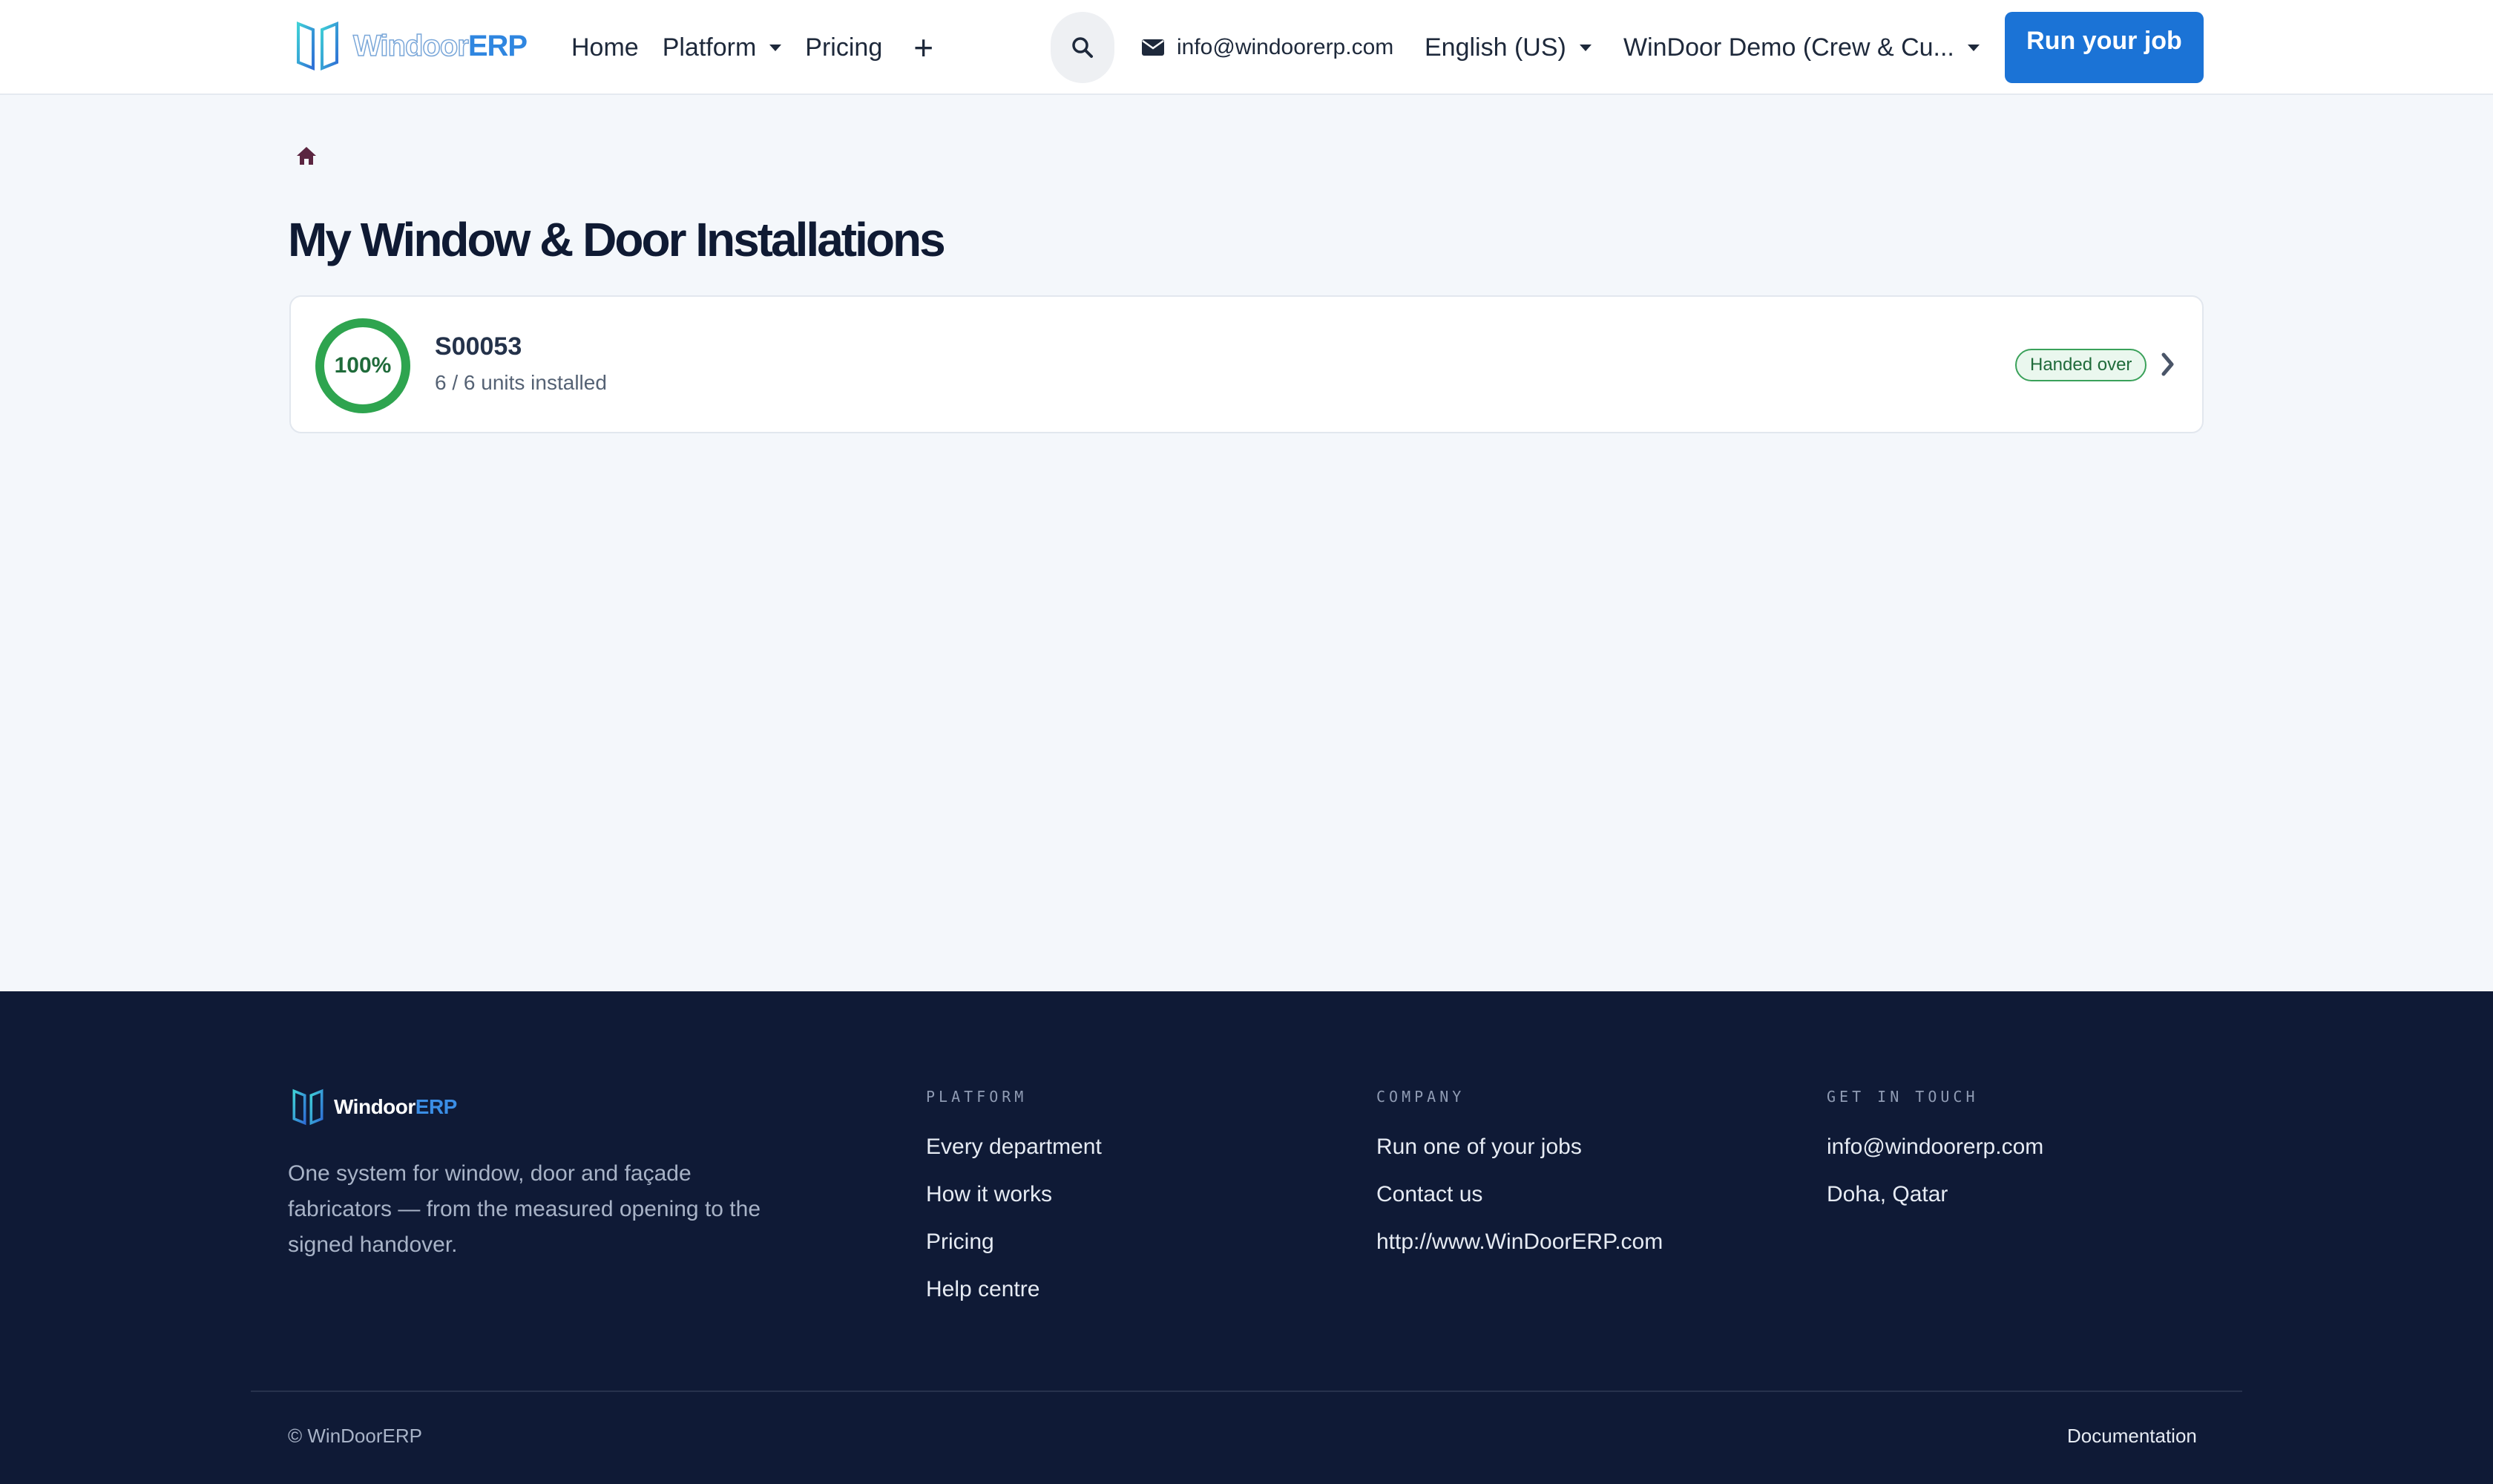 The width and height of the screenshot is (2493, 1484). What do you see at coordinates (1519, 1242) in the screenshot?
I see `footer-link: http://www.WinDoorERP.com` at bounding box center [1519, 1242].